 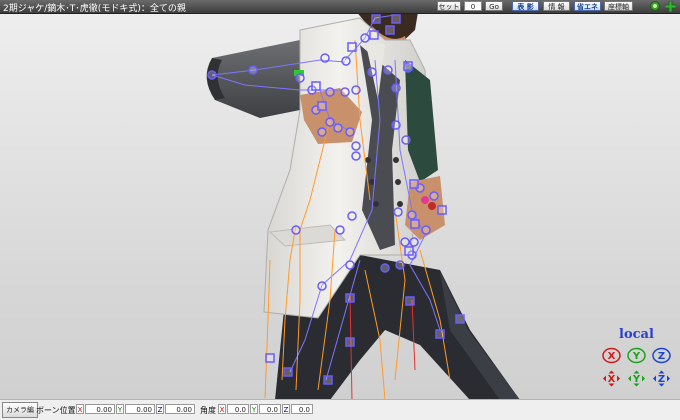 What do you see at coordinates (222, 409) in the screenshot?
I see `angle-x-label: X` at bounding box center [222, 409].